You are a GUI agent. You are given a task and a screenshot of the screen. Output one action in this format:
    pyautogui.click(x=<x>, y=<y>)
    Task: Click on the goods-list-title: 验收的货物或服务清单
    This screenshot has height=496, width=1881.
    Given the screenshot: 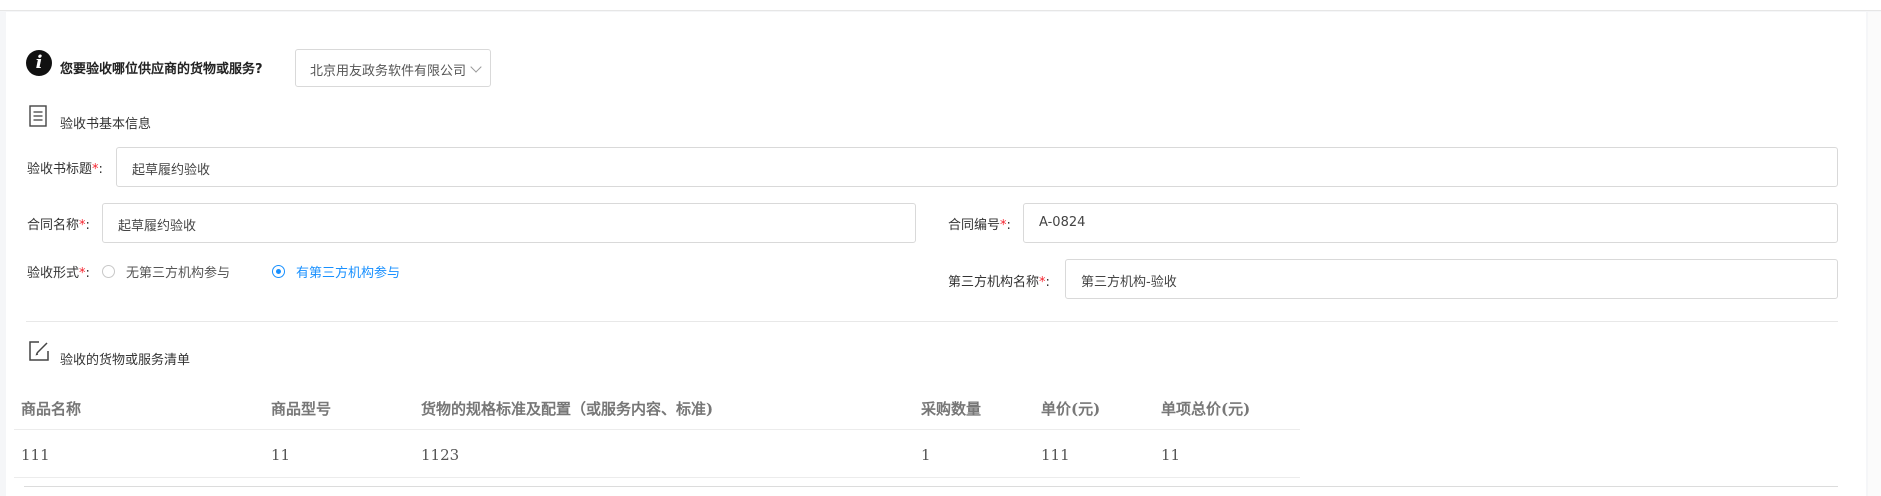 What is the action you would take?
    pyautogui.click(x=125, y=360)
    